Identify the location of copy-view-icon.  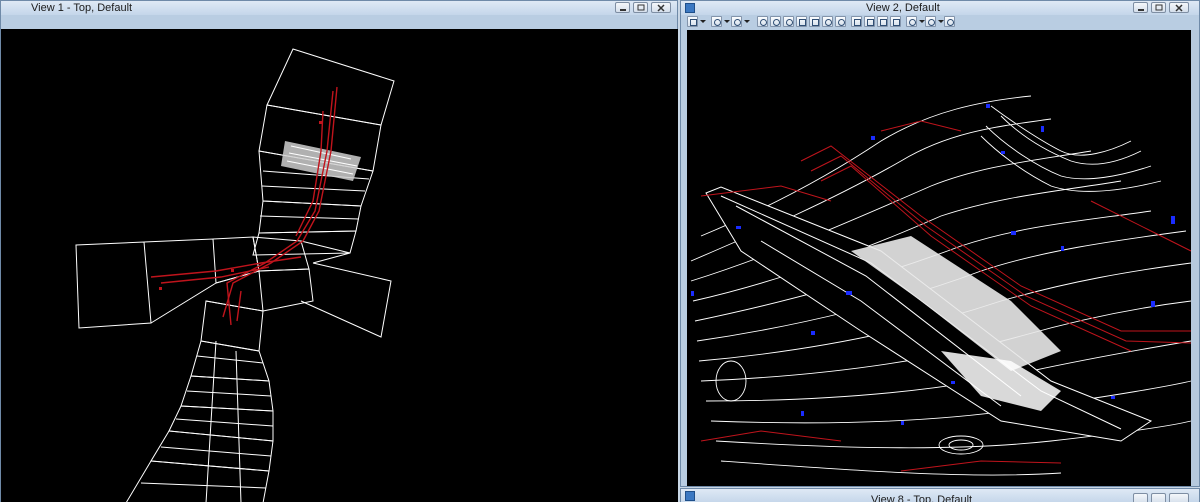
(882, 21).